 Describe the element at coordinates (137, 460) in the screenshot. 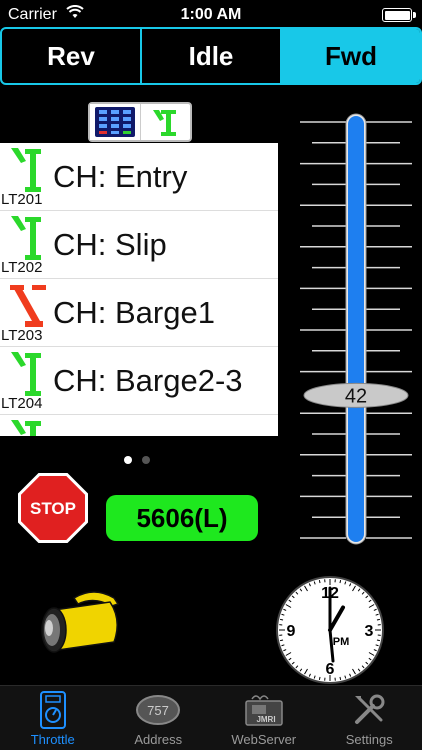

I see `page-indicator` at that location.